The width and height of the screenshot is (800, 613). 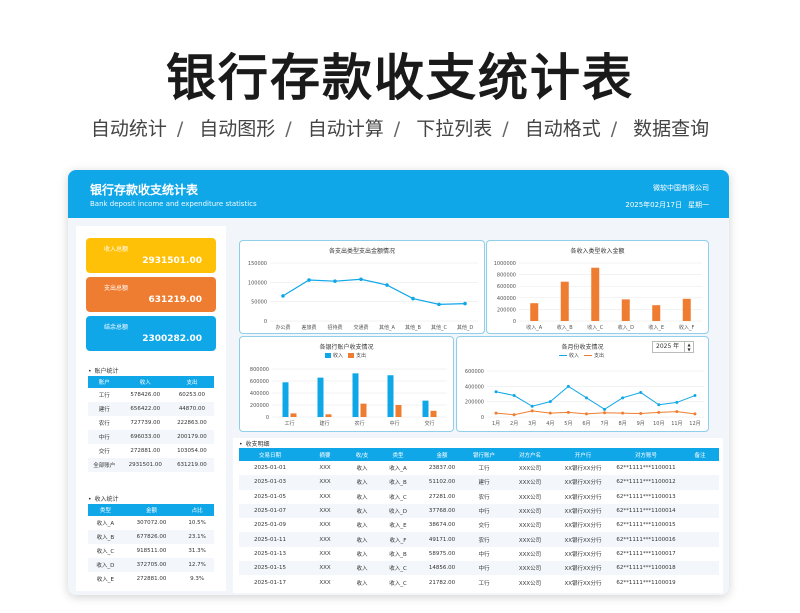 I want to click on x-tick-label: 建行, so click(x=324, y=423).